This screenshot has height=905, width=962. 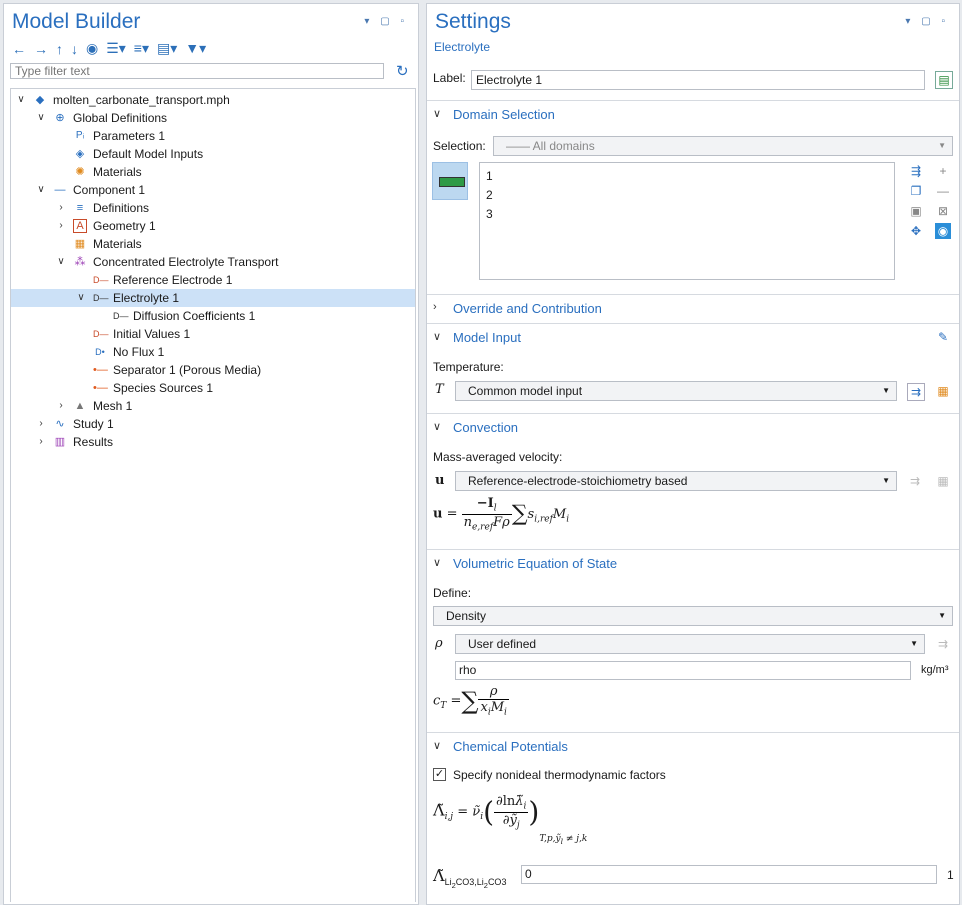 I want to click on factor-symbol: Λ̃Li2CO3,Li2CO3, so click(x=470, y=878).